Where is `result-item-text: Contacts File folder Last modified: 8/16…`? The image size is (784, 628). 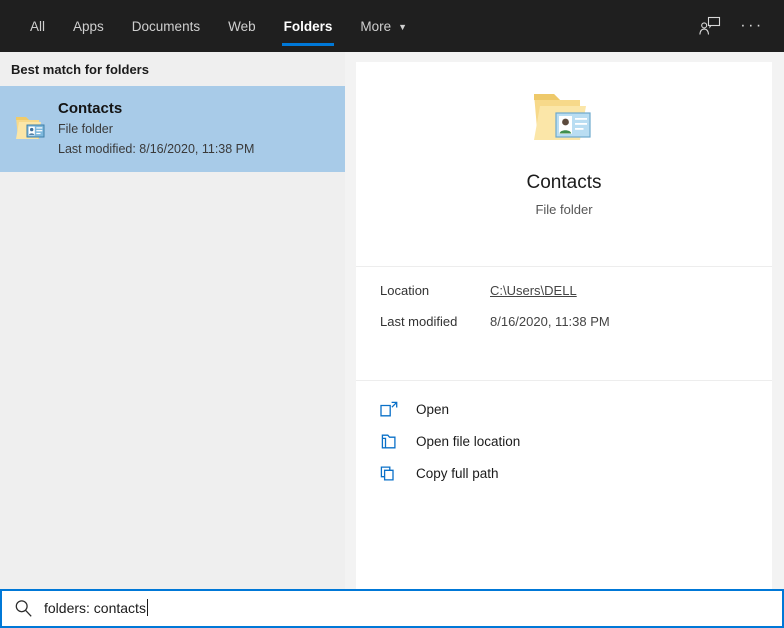
result-item-text: Contacts File folder Last modified: 8/16… is located at coordinates (156, 129).